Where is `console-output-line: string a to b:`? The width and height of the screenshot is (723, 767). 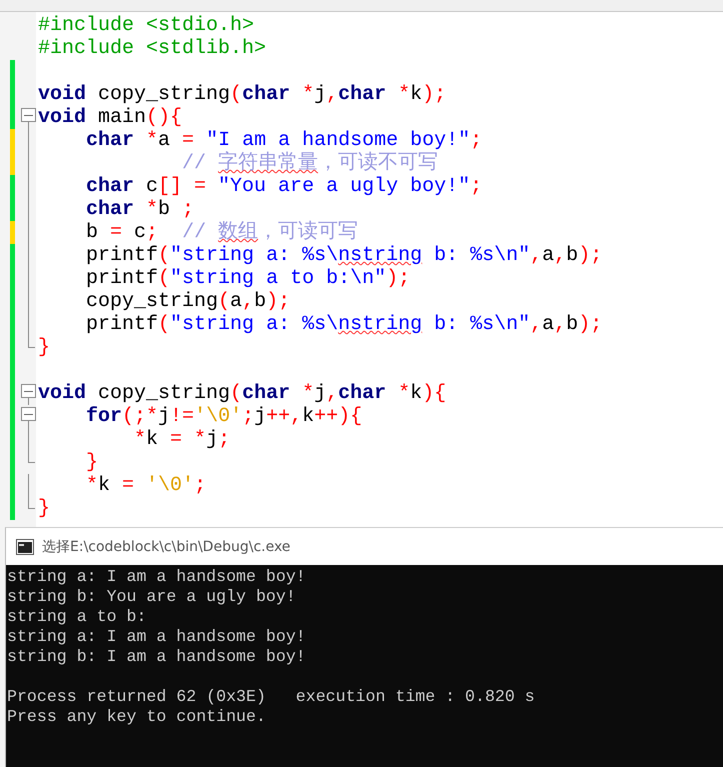 console-output-line: string a to b: is located at coordinates (77, 617).